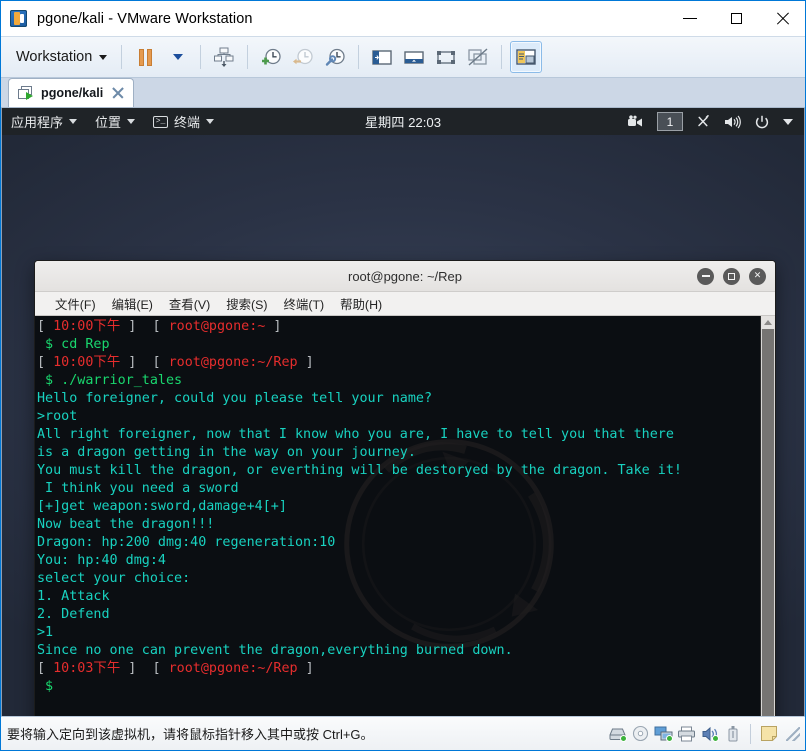 This screenshot has width=806, height=751. I want to click on hard-disk-icon, so click(617, 733).